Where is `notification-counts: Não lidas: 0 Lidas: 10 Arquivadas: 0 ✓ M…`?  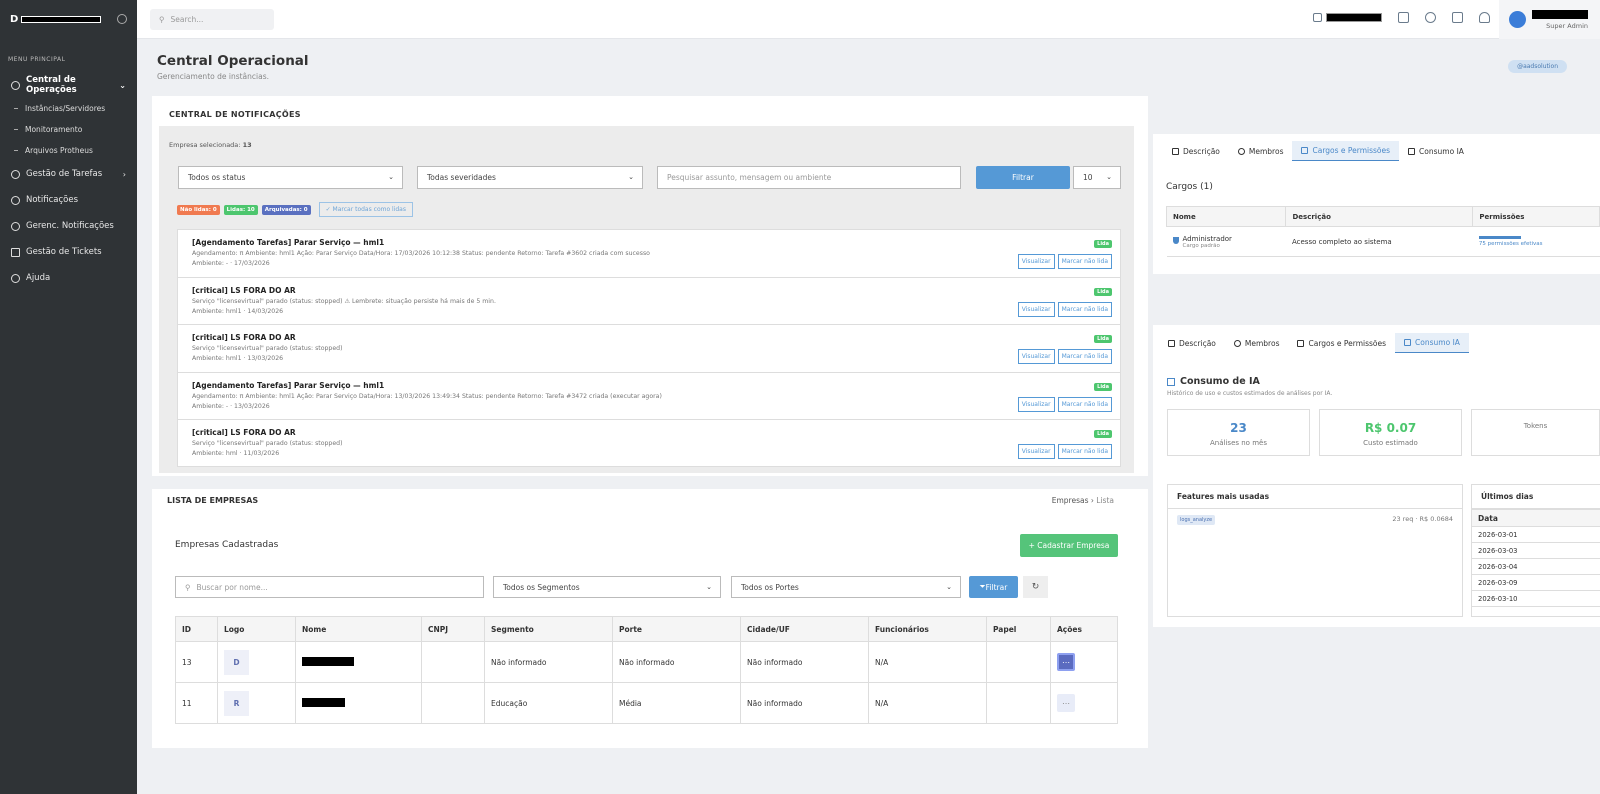 notification-counts: Não lidas: 0 Lidas: 10 Arquivadas: 0 ✓ M… is located at coordinates (295, 209).